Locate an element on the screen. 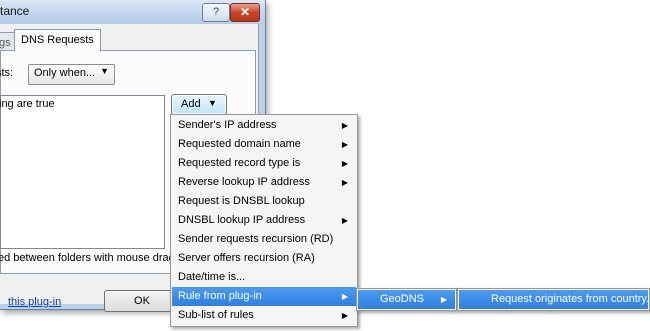 Image resolution: width=650 pixels, height=331 pixels. condition-label: sts: is located at coordinates (7, 73).